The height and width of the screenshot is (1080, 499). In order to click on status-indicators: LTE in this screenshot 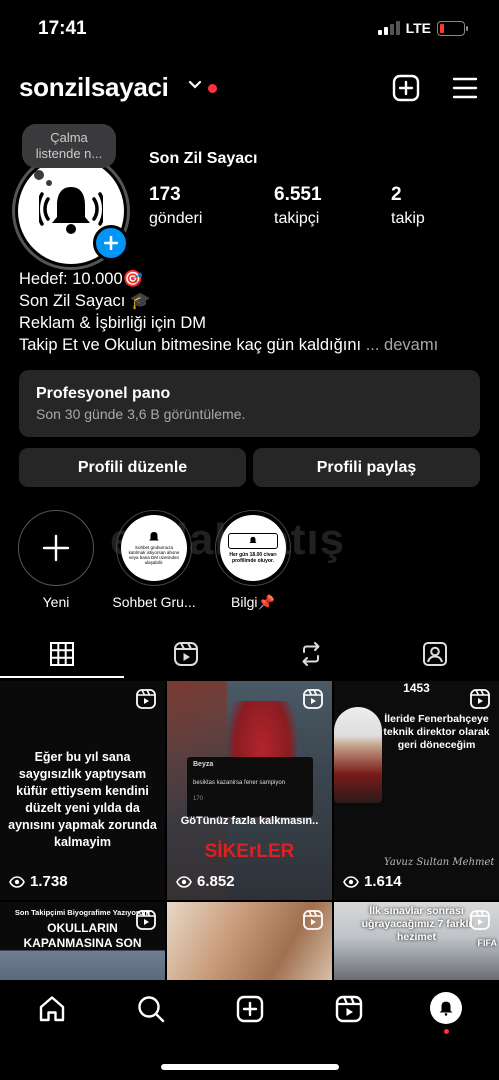, I will do `click(422, 28)`.